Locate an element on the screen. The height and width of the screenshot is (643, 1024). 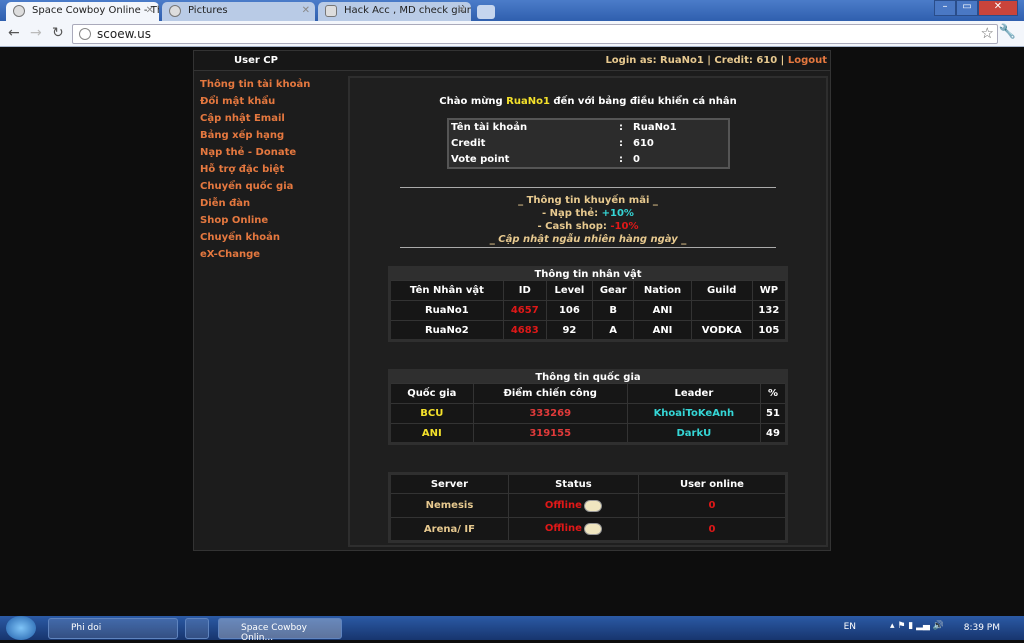
account-row: Vote point:0 is located at coordinates (545, 159).